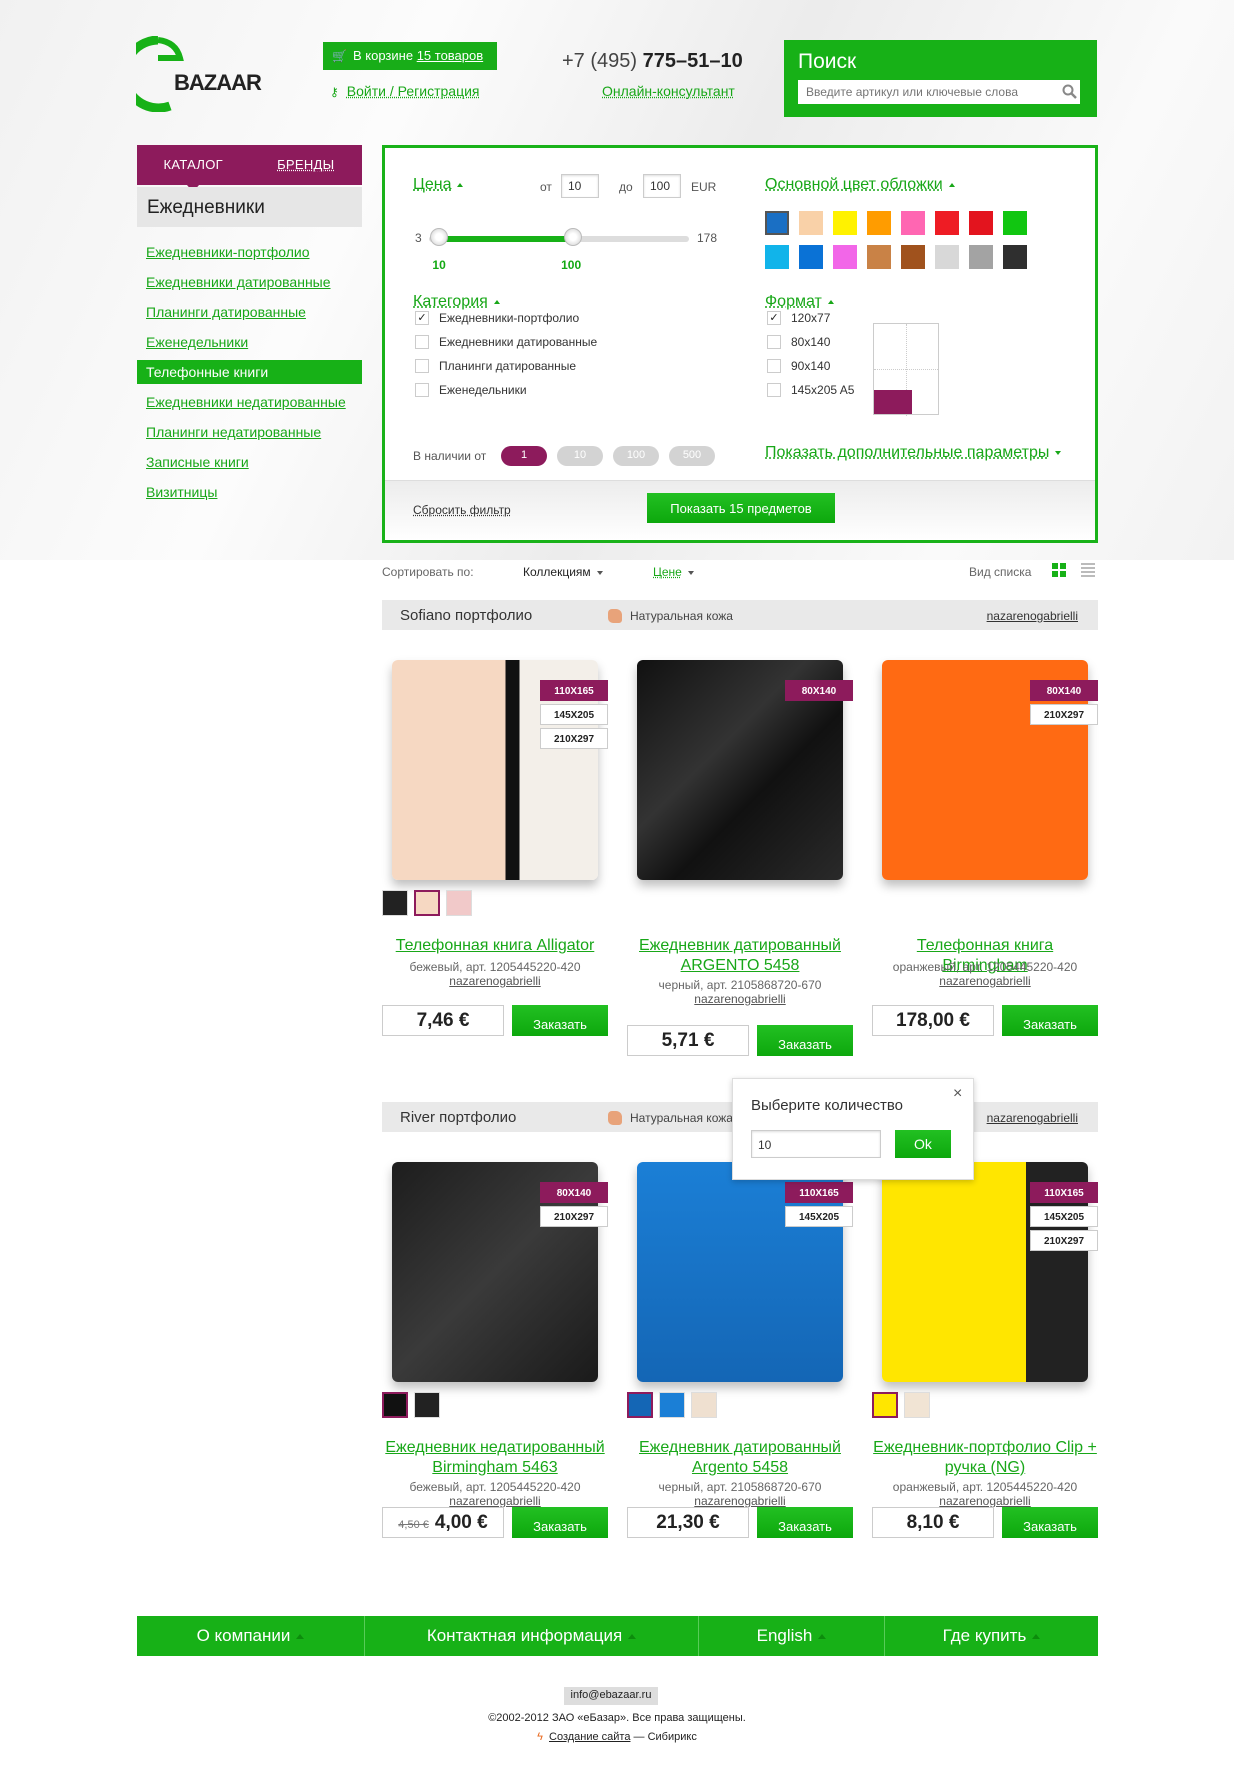 This screenshot has width=1234, height=1773. Describe the element at coordinates (249, 252) in the screenshot. I see `sidebar-item: Ежедневники-портфолио` at that location.